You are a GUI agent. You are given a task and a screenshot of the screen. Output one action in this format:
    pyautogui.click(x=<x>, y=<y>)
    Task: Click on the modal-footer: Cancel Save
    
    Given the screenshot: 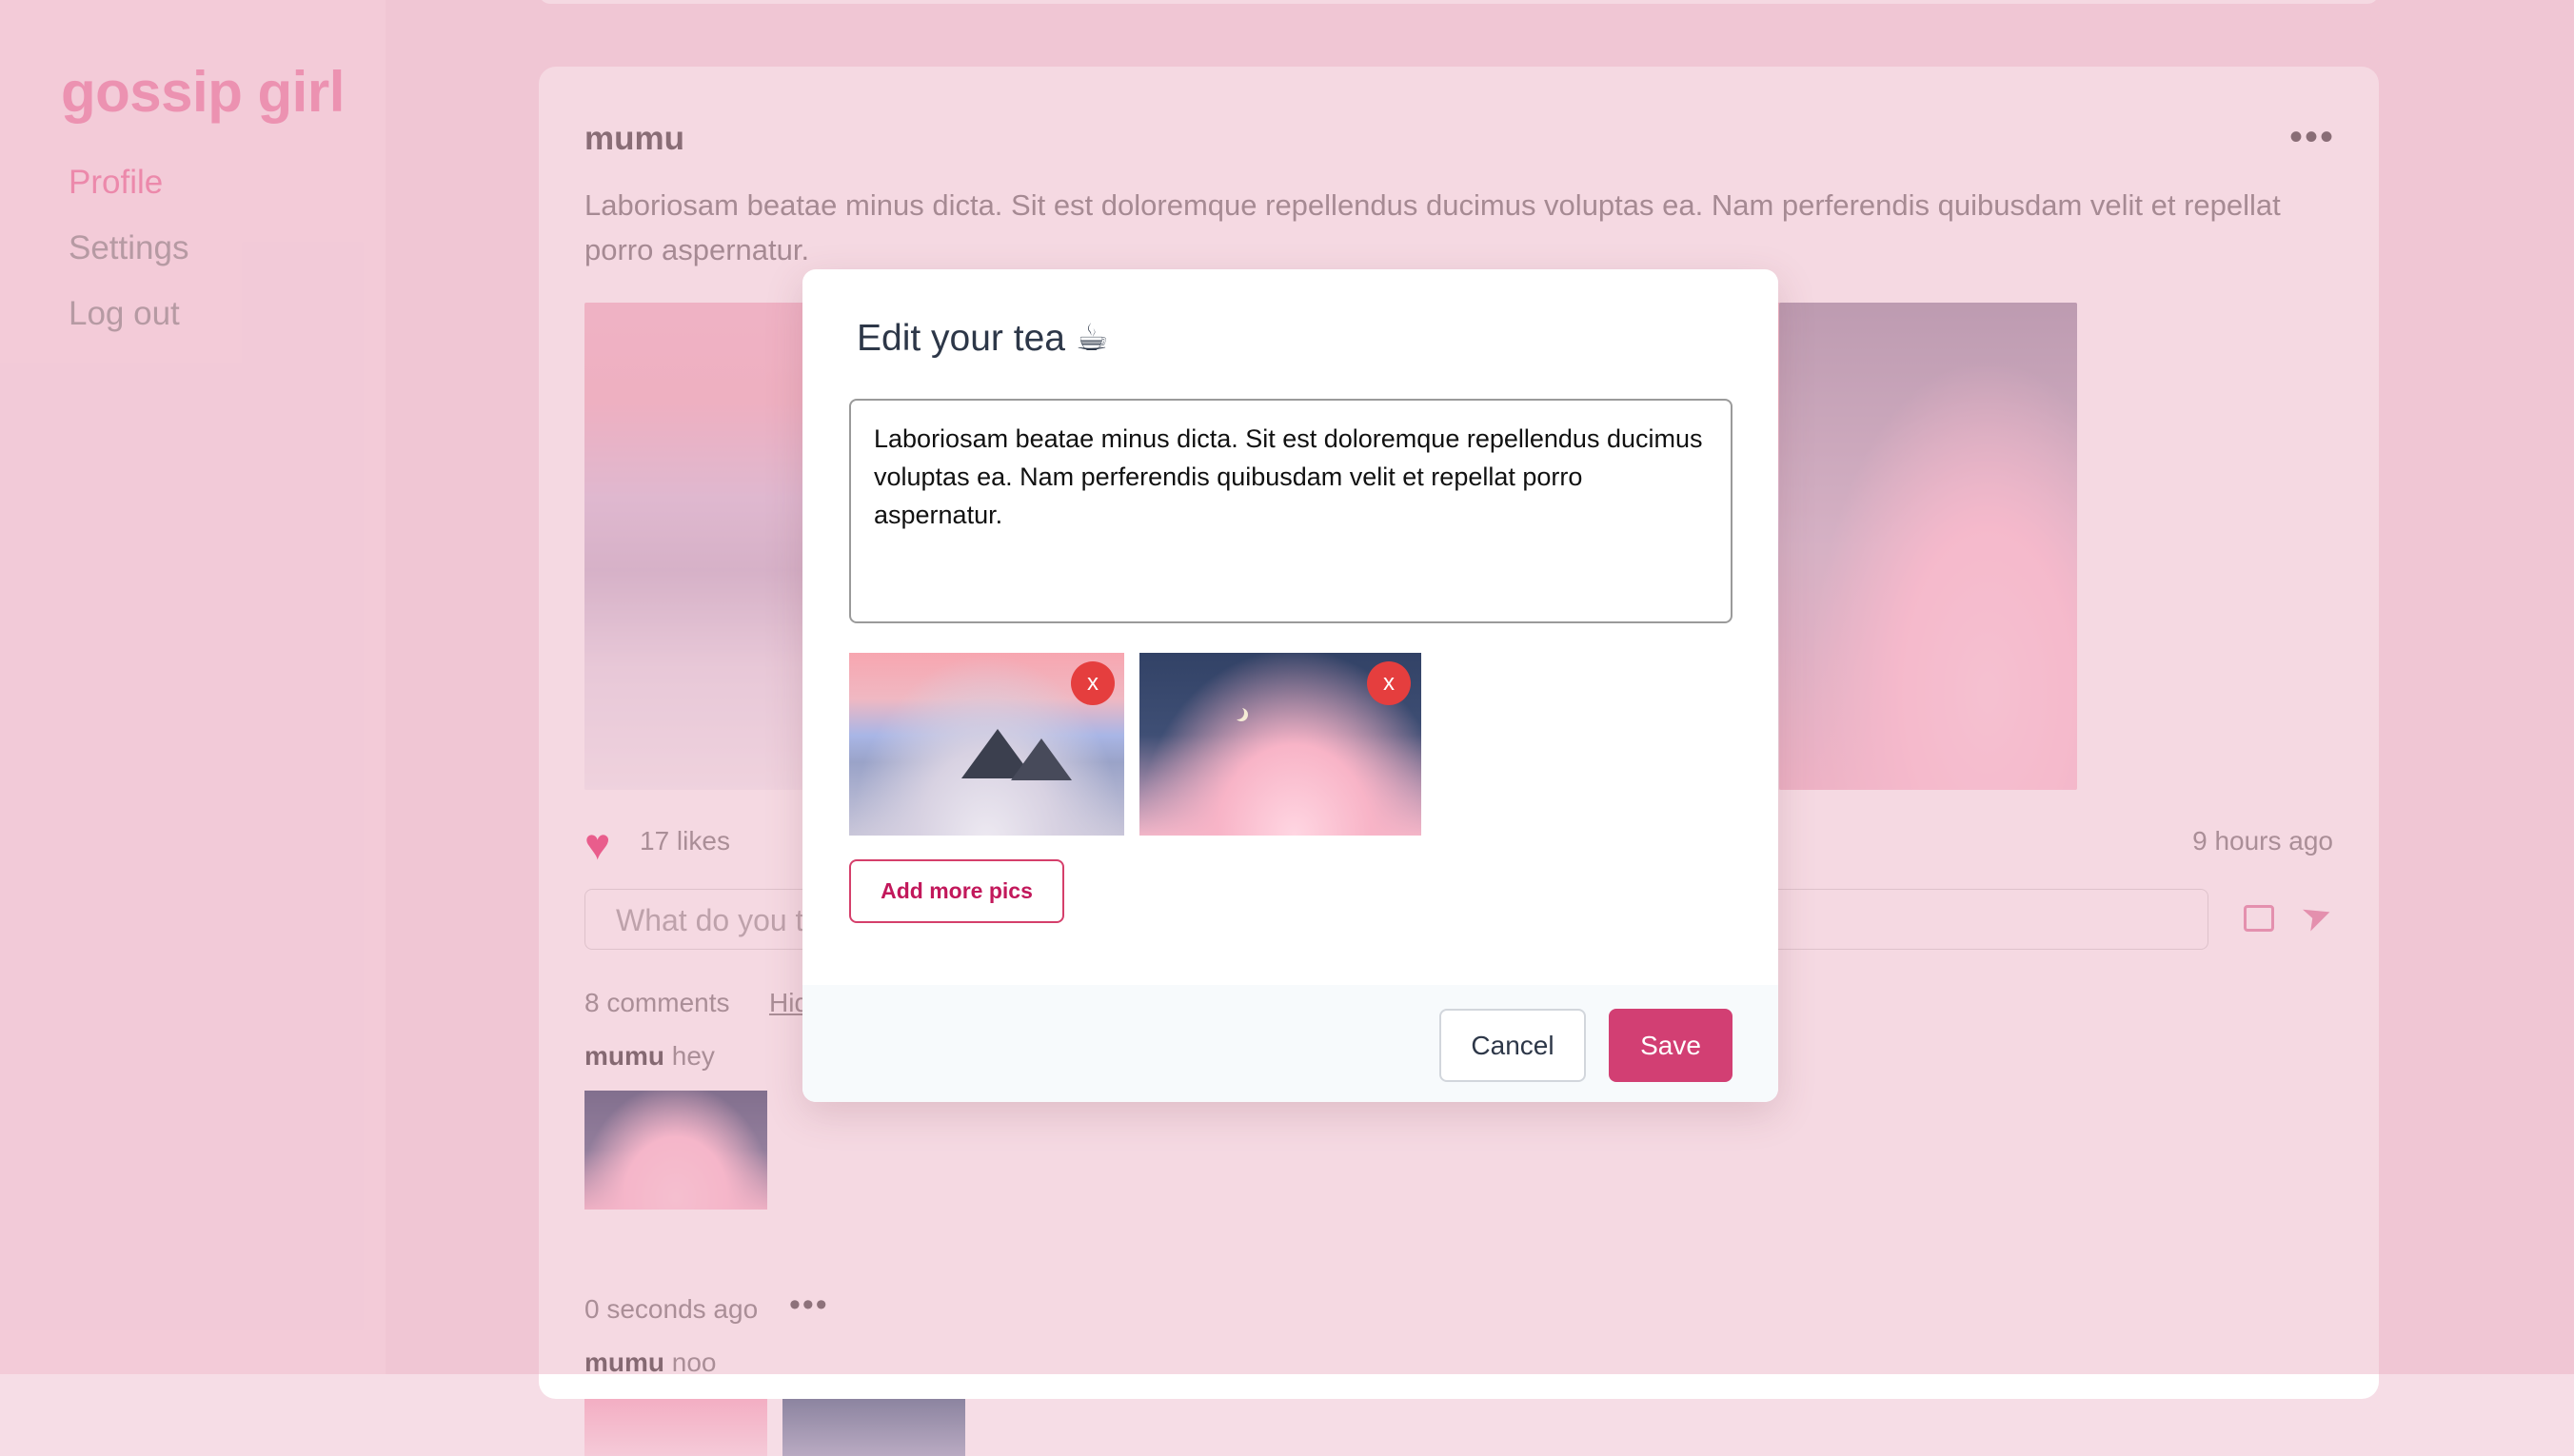 What is the action you would take?
    pyautogui.click(x=1290, y=1043)
    